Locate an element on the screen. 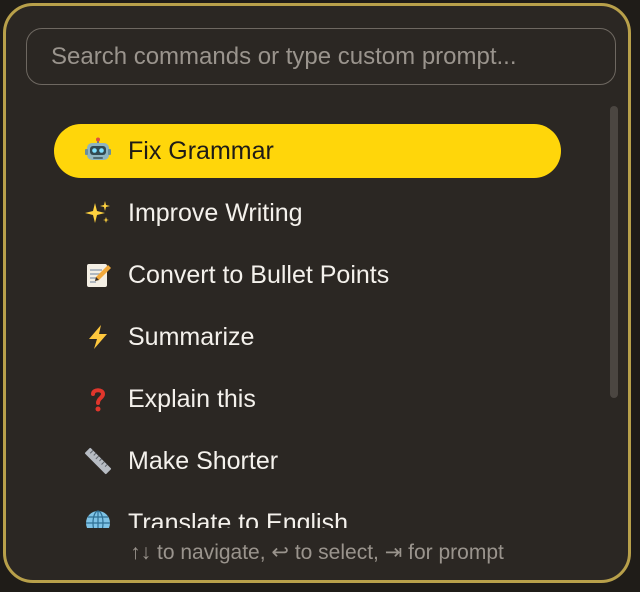 The width and height of the screenshot is (640, 592). command-label: Explain this is located at coordinates (192, 398).